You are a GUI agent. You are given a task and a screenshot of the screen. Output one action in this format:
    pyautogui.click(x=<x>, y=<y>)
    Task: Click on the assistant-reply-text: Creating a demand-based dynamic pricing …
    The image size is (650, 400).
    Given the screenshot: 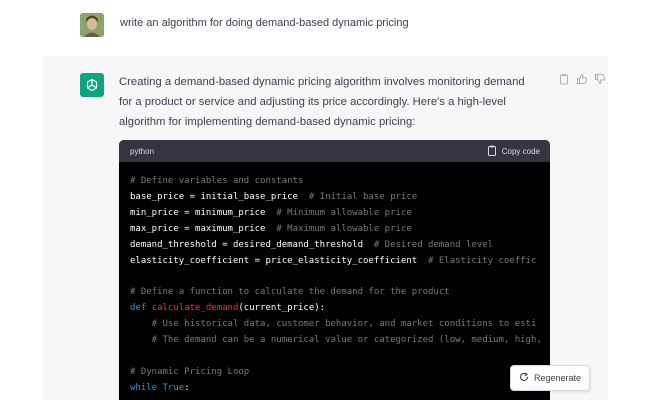 What is the action you would take?
    pyautogui.click(x=322, y=102)
    